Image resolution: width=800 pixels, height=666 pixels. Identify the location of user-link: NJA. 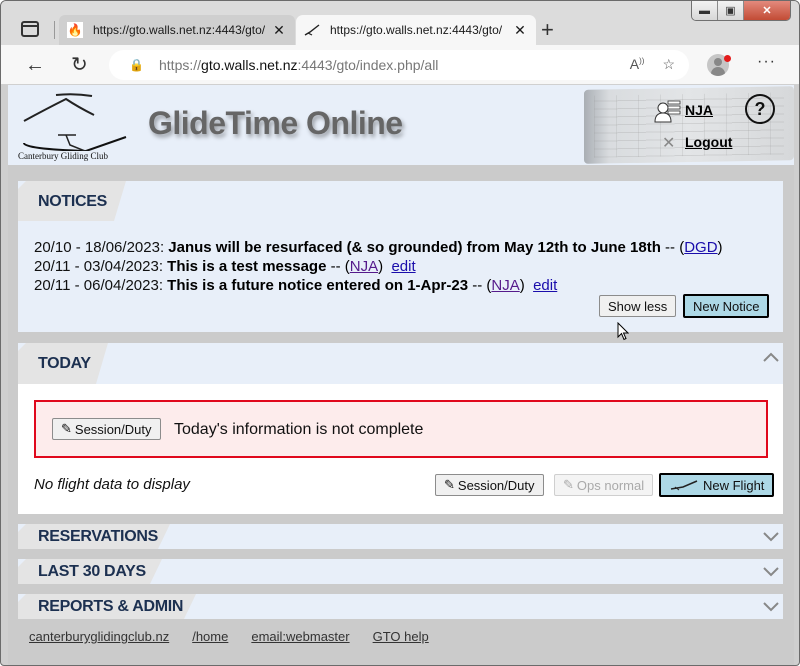
(699, 110).